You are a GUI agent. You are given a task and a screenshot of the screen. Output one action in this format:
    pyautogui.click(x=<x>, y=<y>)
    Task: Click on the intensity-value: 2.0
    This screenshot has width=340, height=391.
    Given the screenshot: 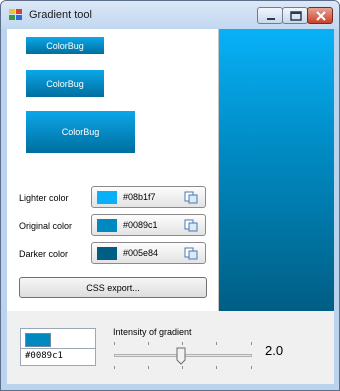 What is the action you would take?
    pyautogui.click(x=274, y=350)
    